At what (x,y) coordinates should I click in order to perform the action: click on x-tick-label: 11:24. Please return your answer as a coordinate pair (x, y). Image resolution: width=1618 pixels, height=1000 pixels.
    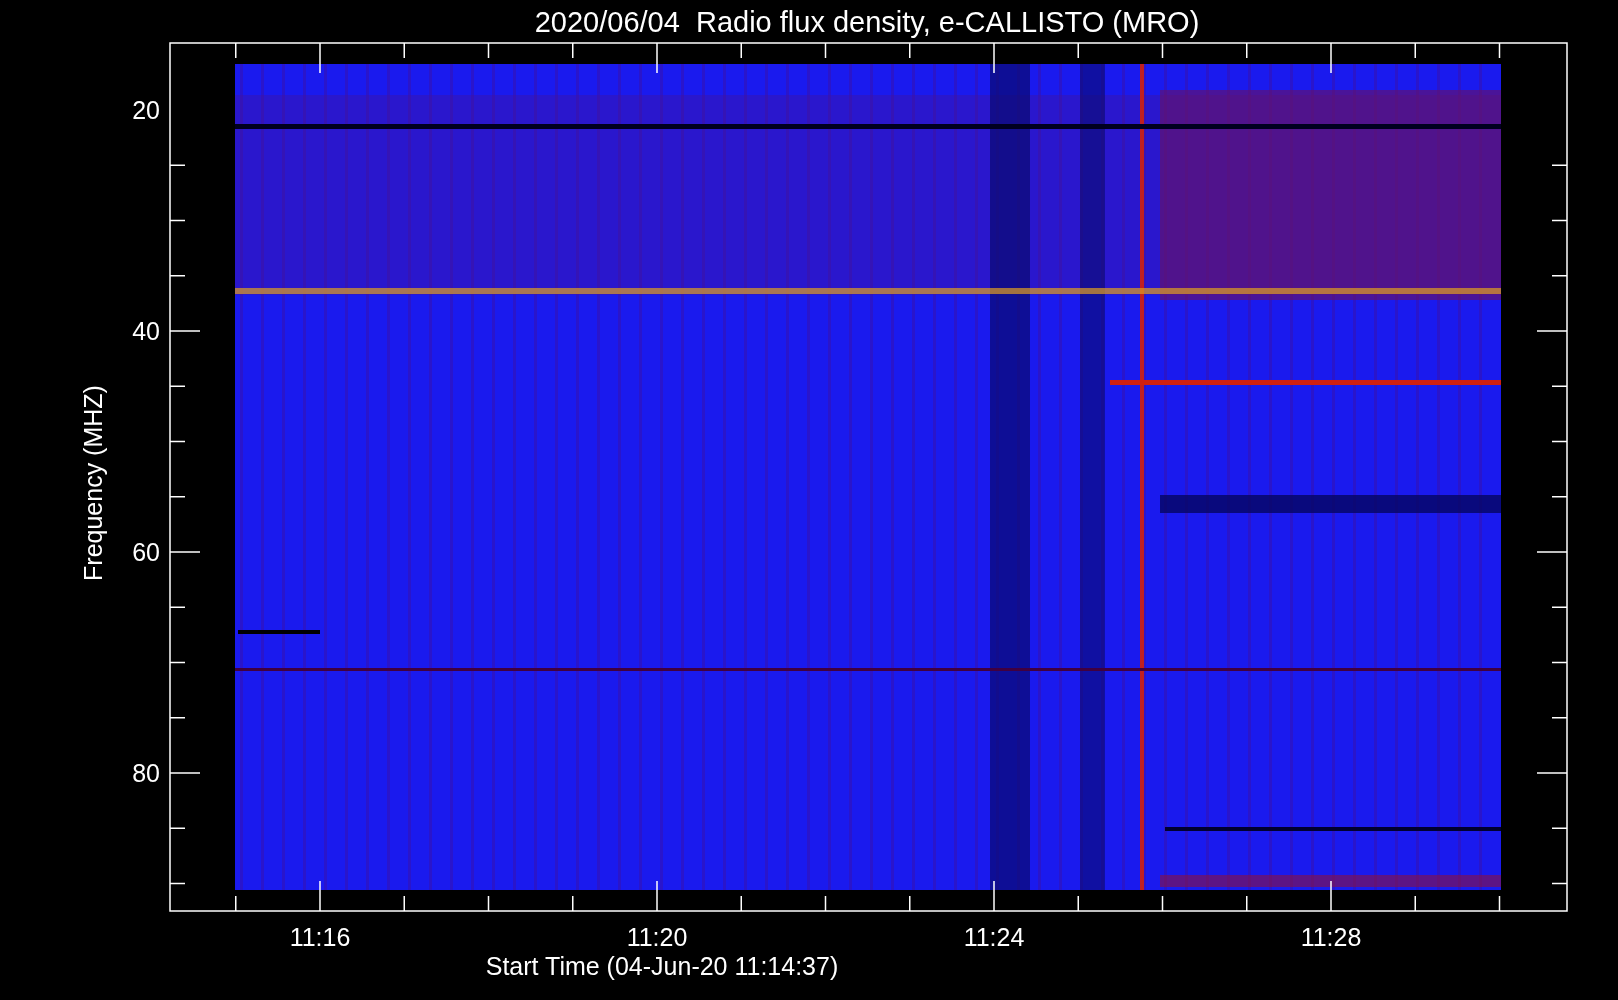
    Looking at the image, I should click on (994, 937).